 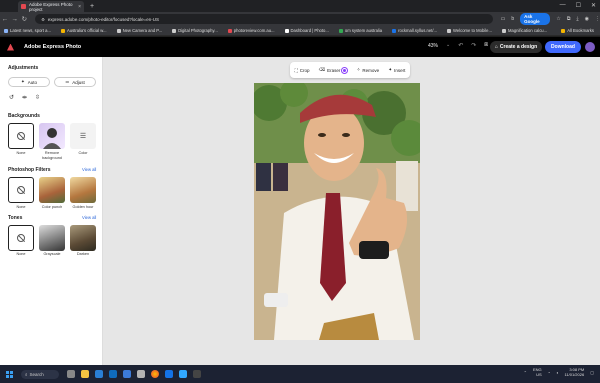 I want to click on all-bookmarks: All Bookmarks, so click(x=577, y=30).